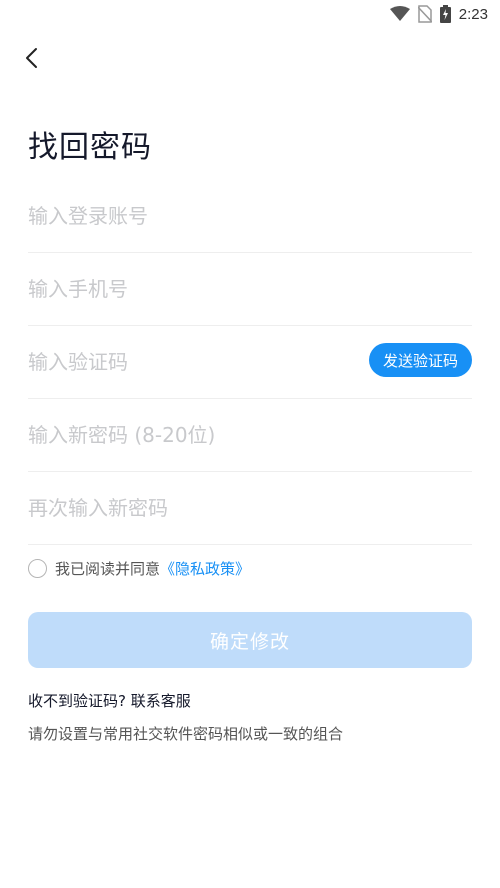 Image resolution: width=500 pixels, height=888 pixels. What do you see at coordinates (90, 147) in the screenshot?
I see `page-title: 找回密码` at bounding box center [90, 147].